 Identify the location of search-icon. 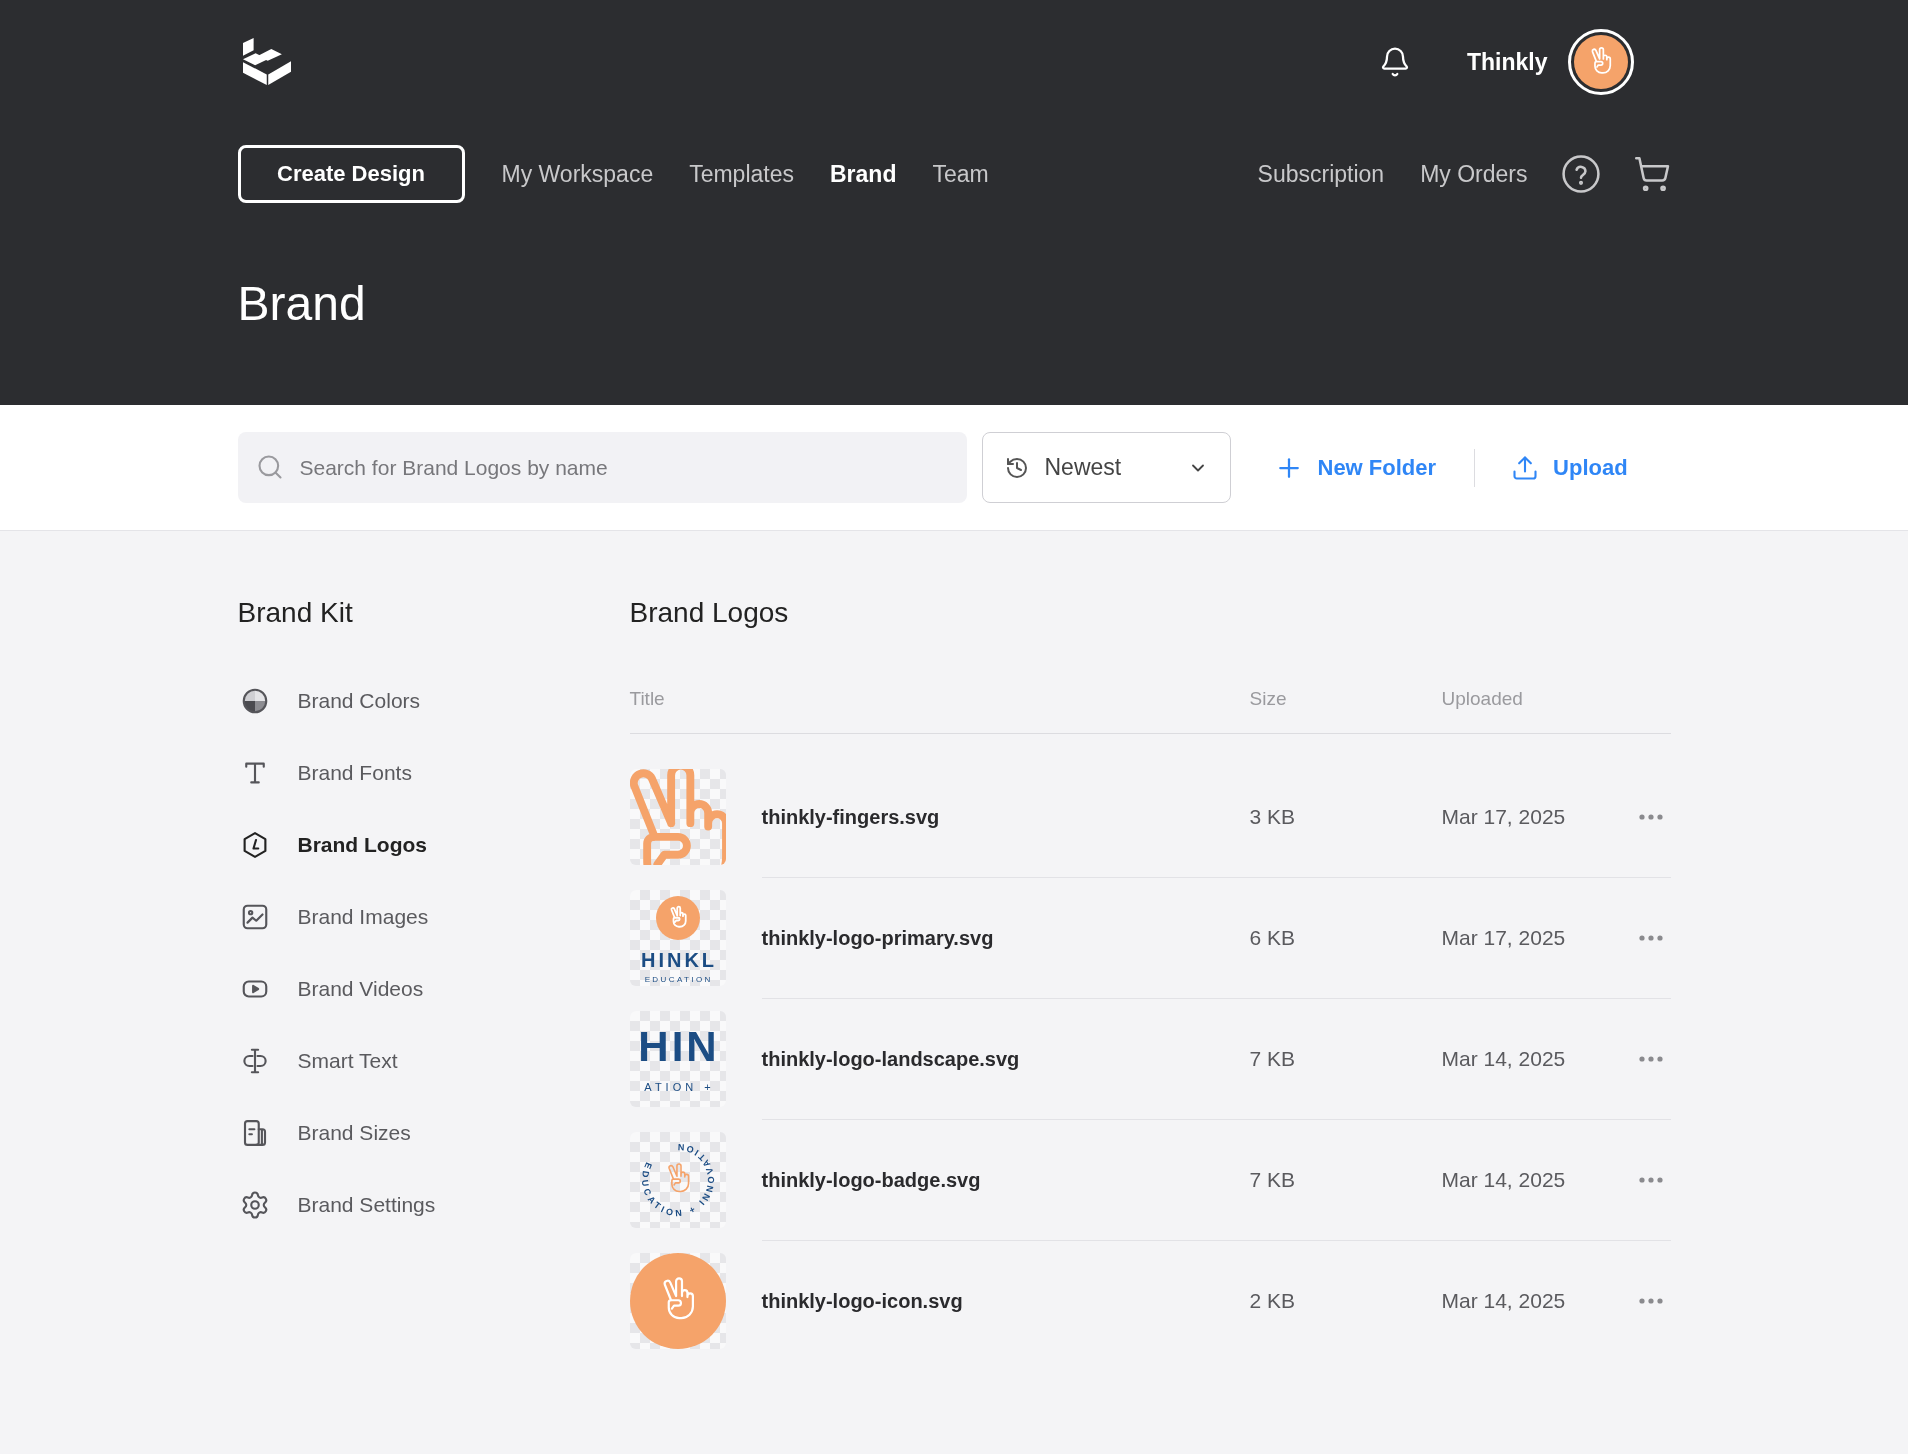
(269, 467).